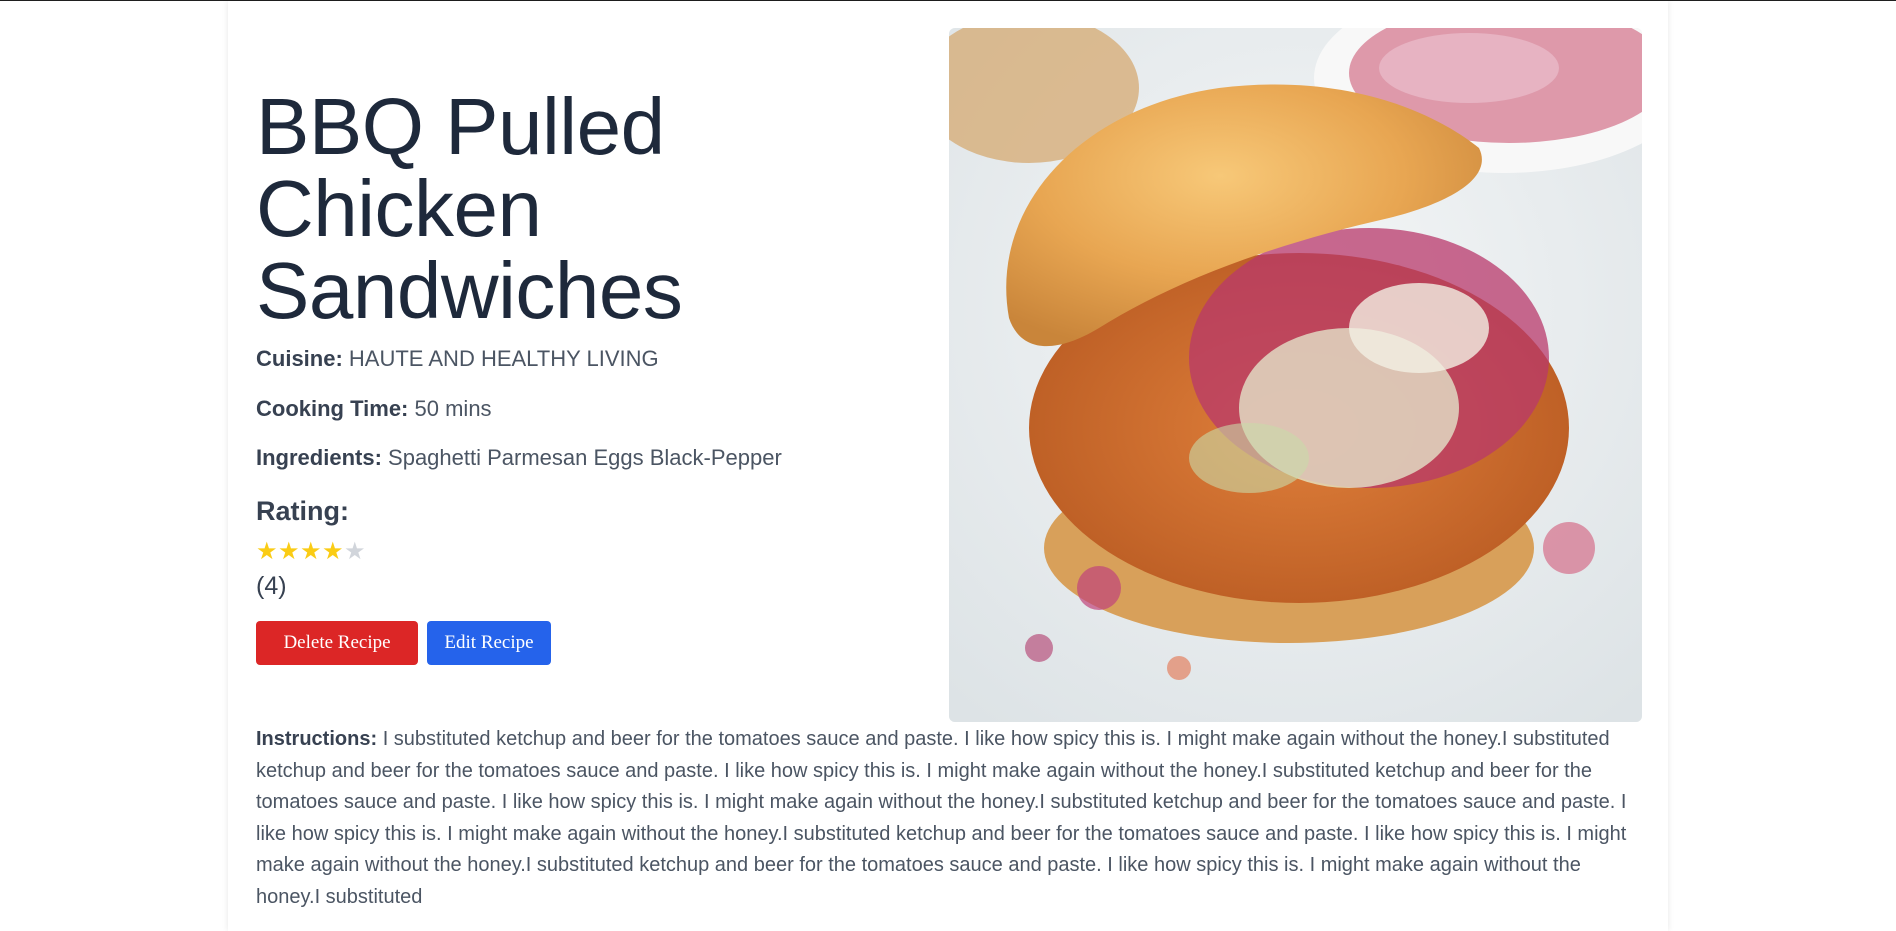 The height and width of the screenshot is (931, 1896). What do you see at coordinates (585, 457) in the screenshot?
I see `ingredients-value: Spaghetti Parmesan Eggs Black-Pepper` at bounding box center [585, 457].